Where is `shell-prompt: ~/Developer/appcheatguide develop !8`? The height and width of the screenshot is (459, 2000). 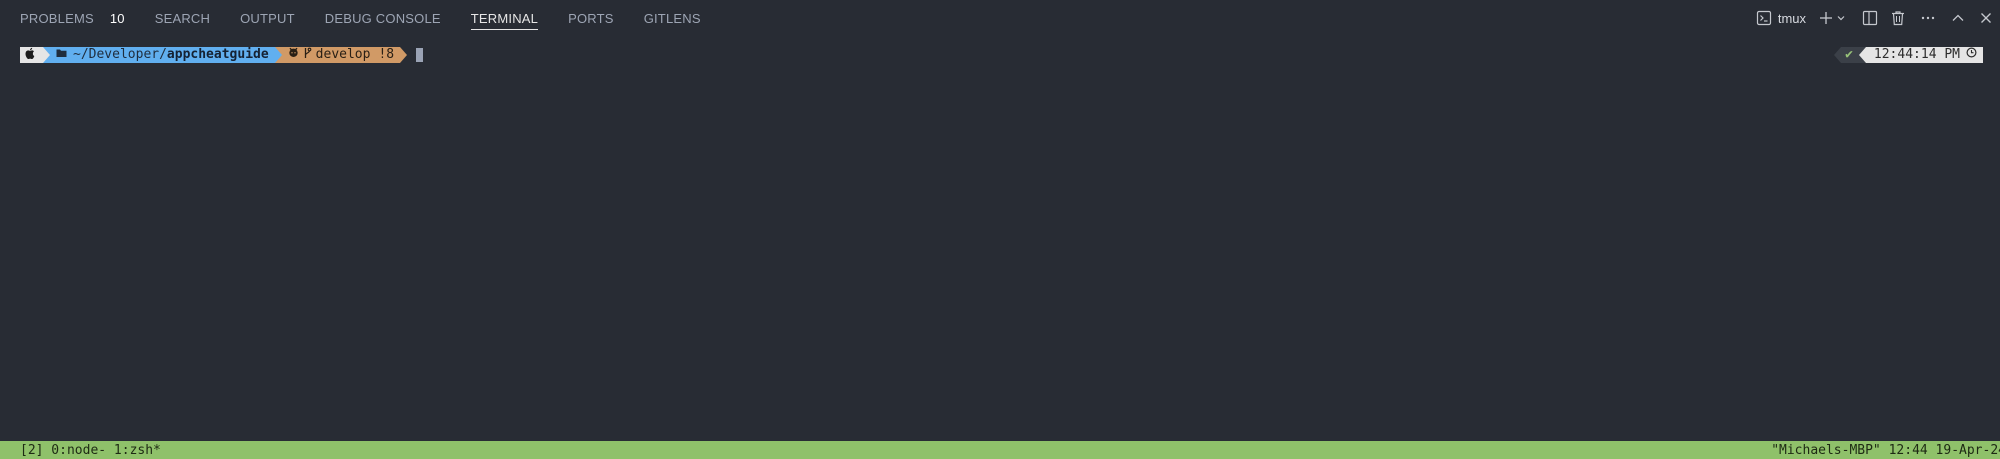 shell-prompt: ~/Developer/appcheatguide develop !8 is located at coordinates (222, 55).